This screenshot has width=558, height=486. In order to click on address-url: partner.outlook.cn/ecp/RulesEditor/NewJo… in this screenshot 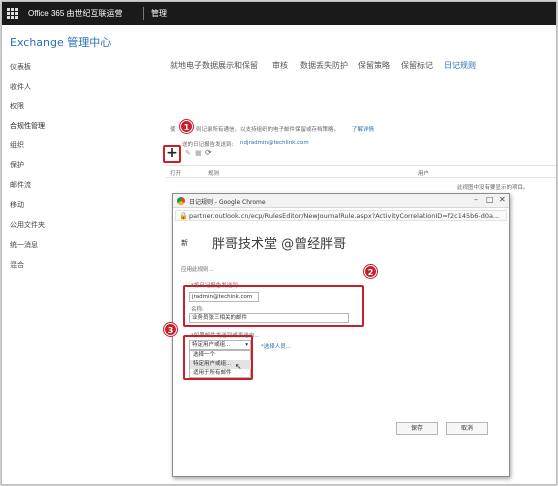, I will do `click(344, 216)`.